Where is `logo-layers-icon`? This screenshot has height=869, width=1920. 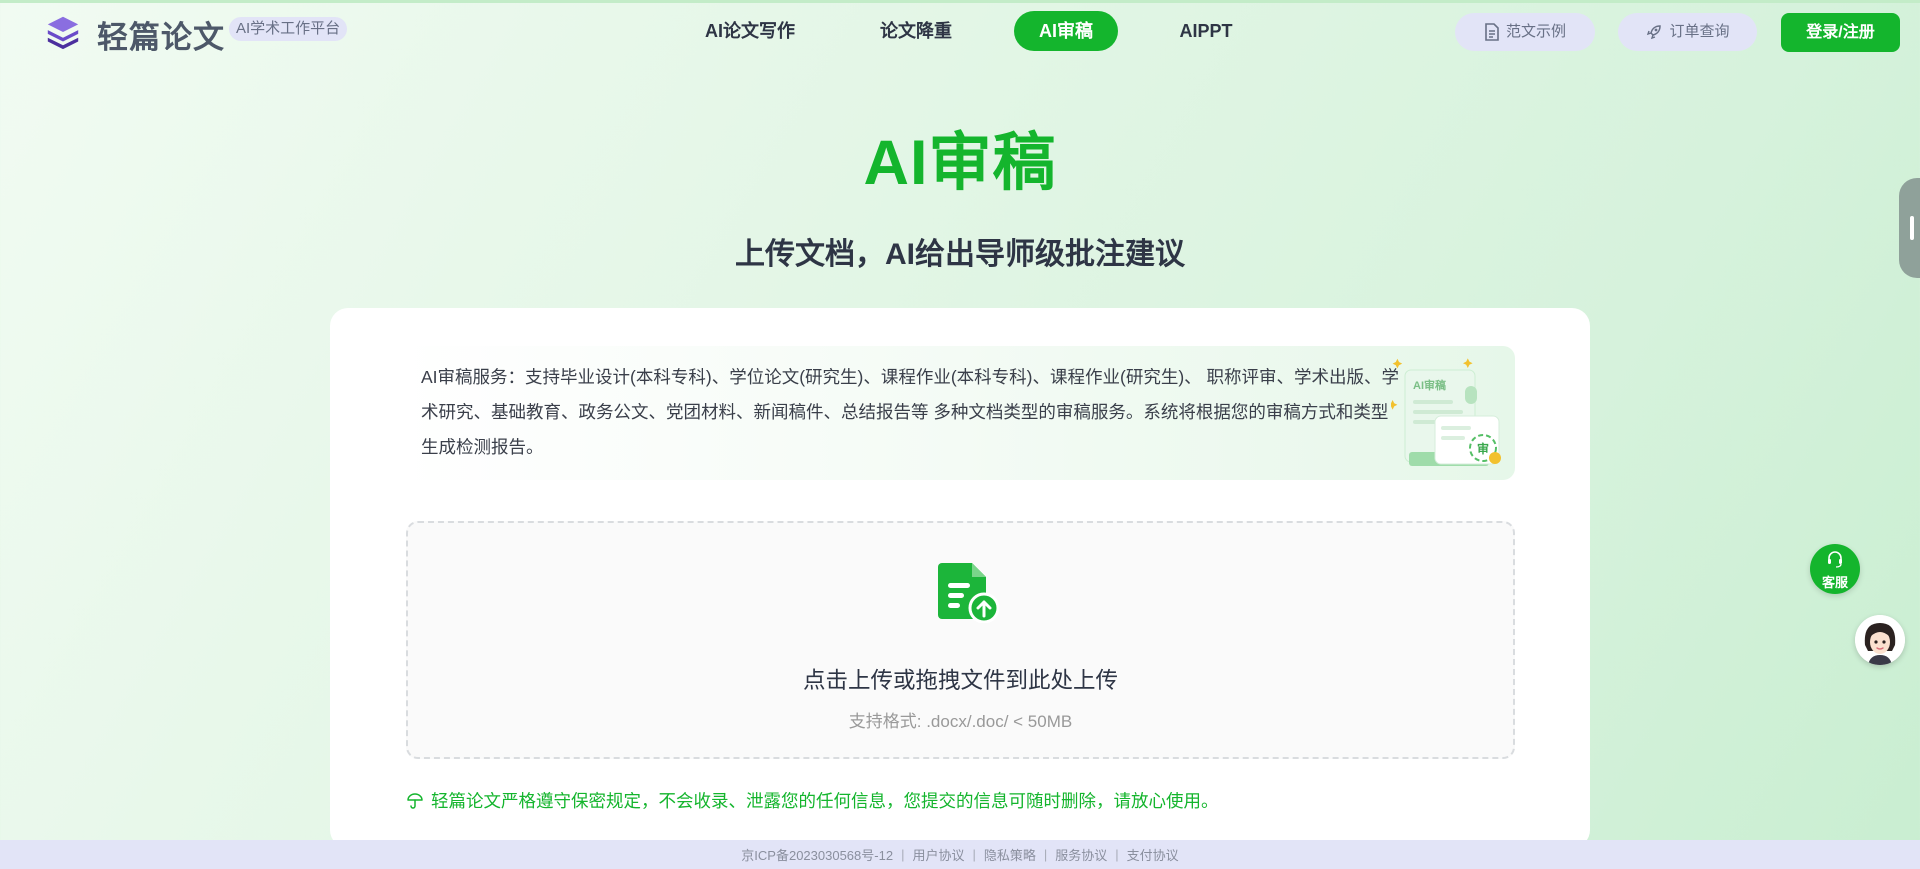 logo-layers-icon is located at coordinates (63, 32).